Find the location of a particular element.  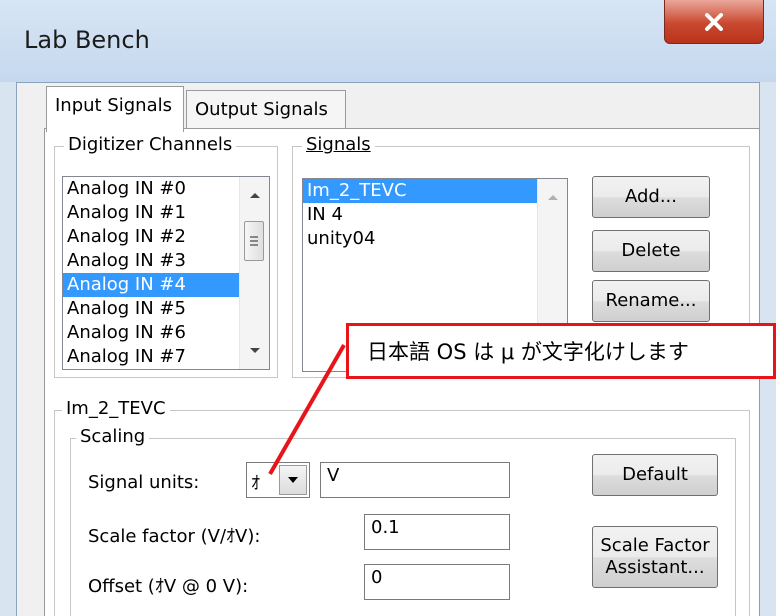

annotation-arrow is located at coordinates (307, 409).